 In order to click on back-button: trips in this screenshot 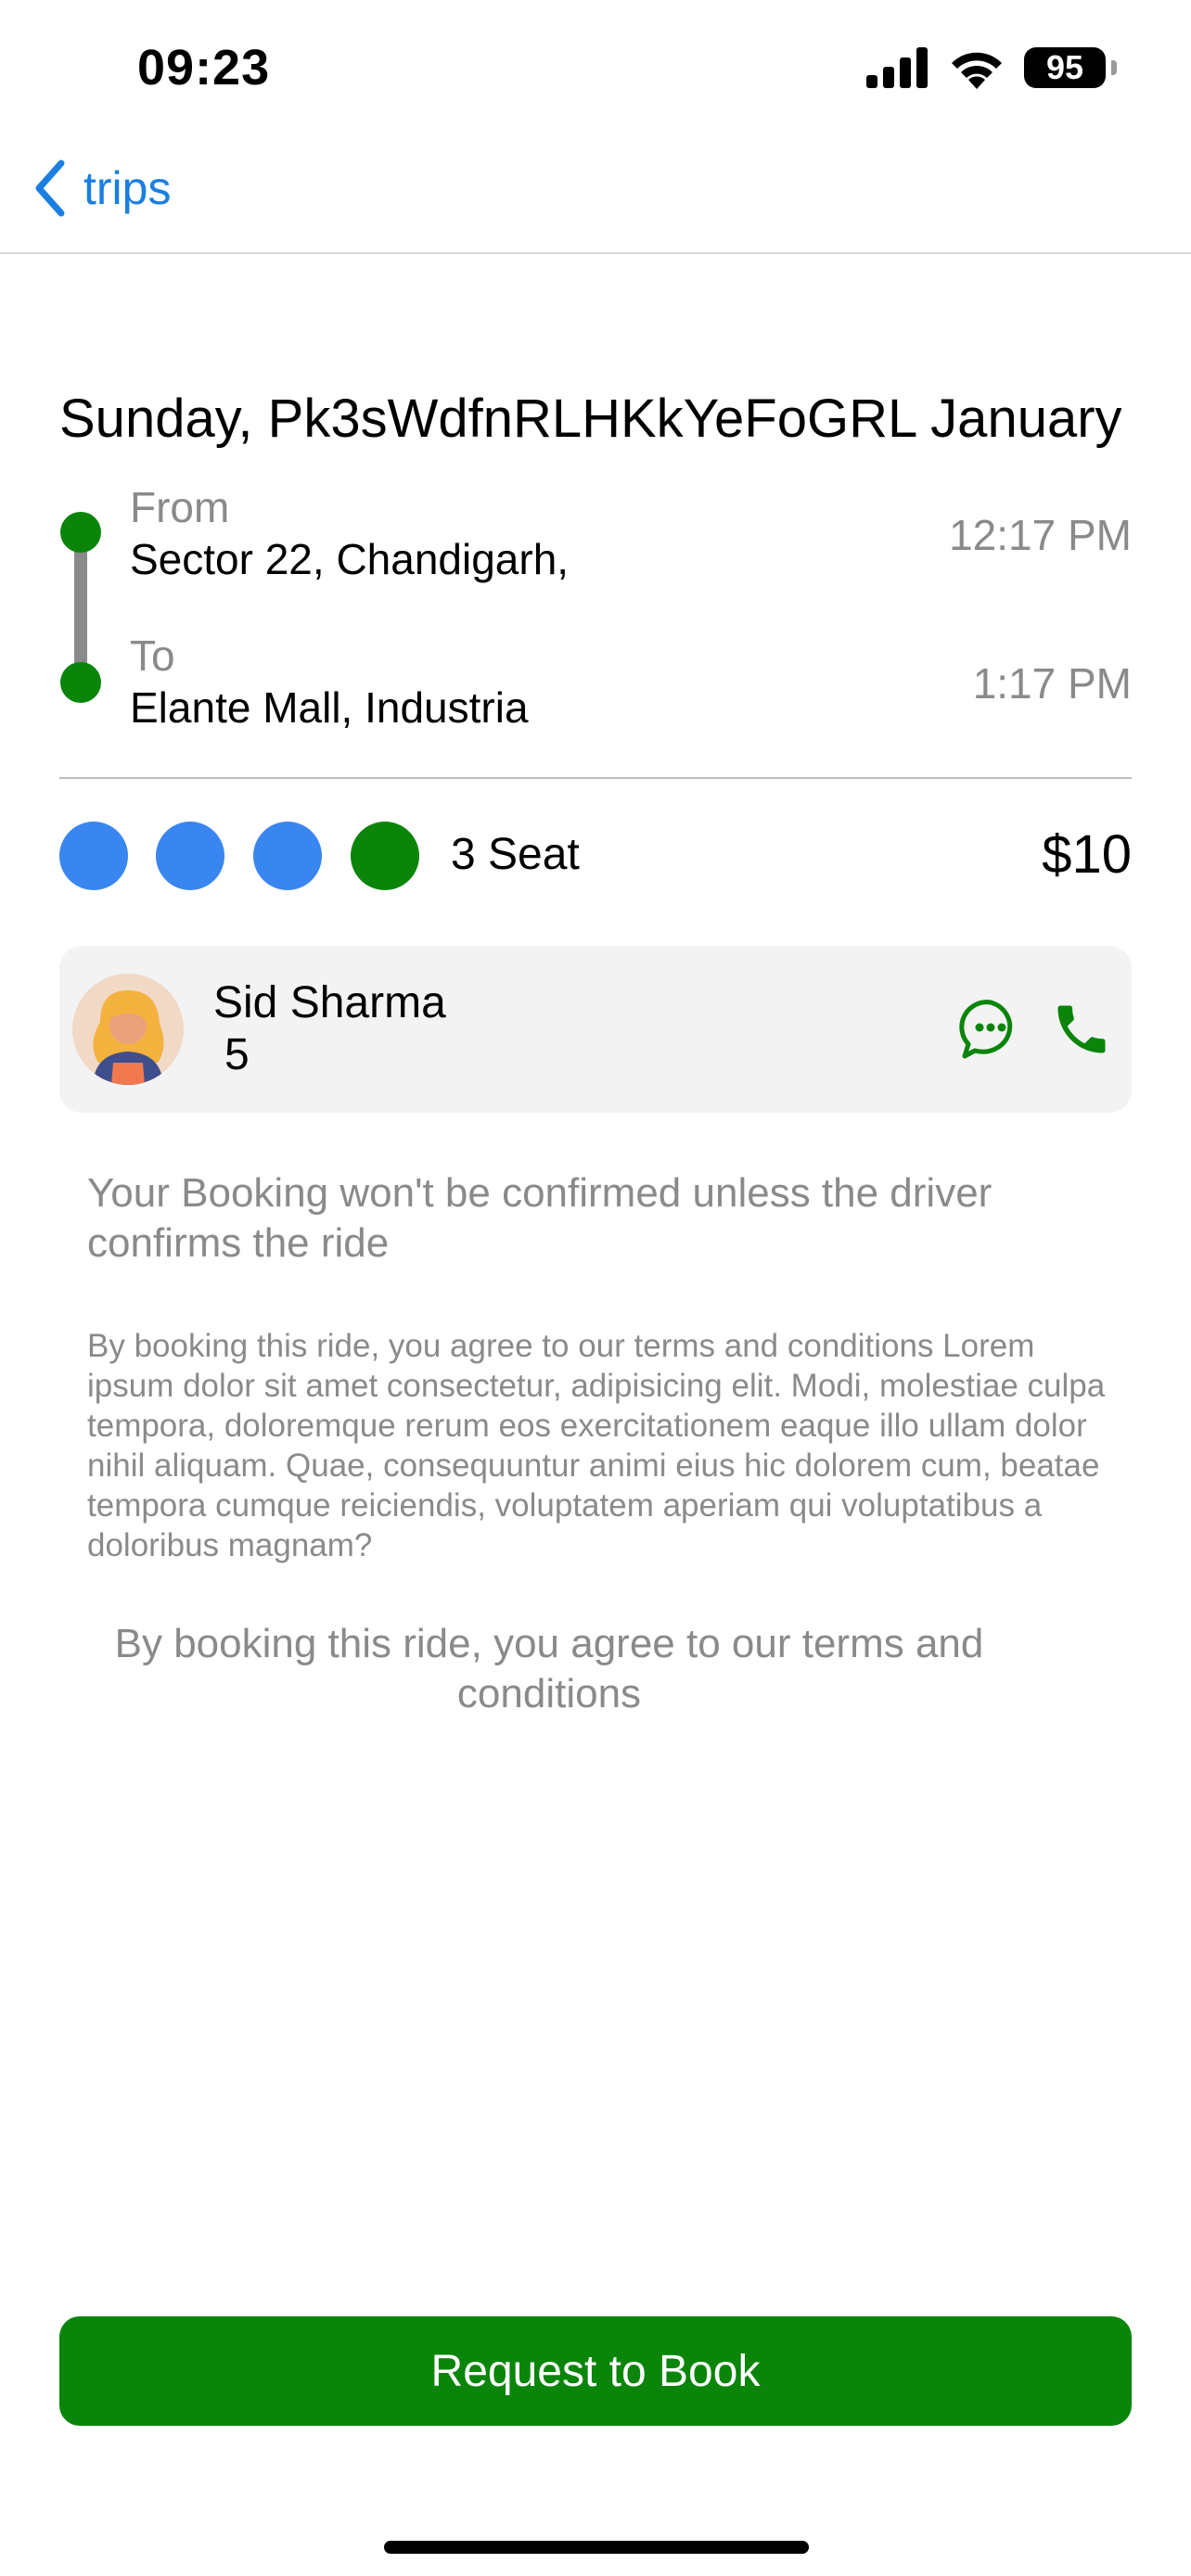, I will do `click(102, 188)`.